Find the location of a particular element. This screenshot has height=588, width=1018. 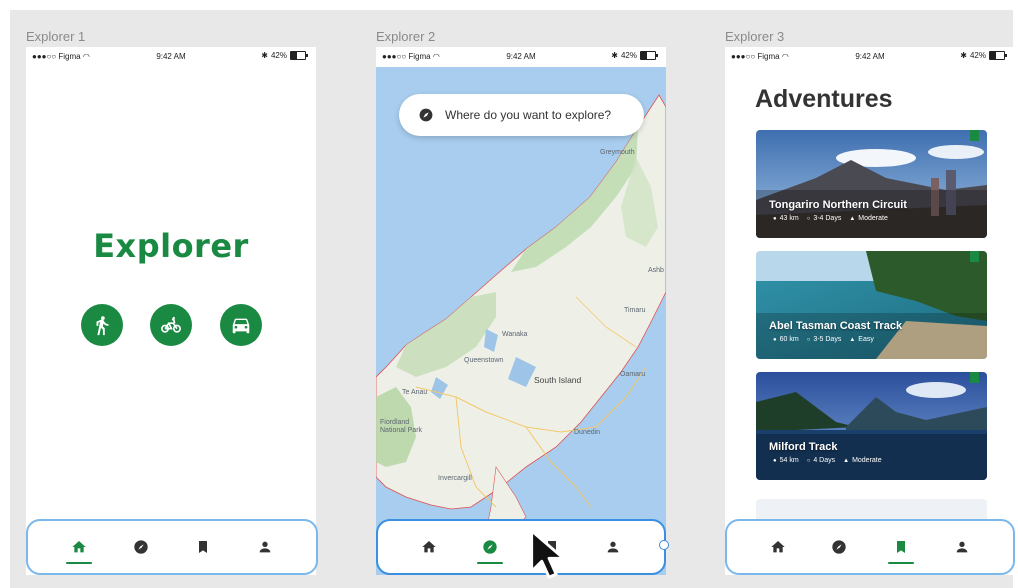

card-title: Tongariro Northern Circuit is located at coordinates (838, 205).